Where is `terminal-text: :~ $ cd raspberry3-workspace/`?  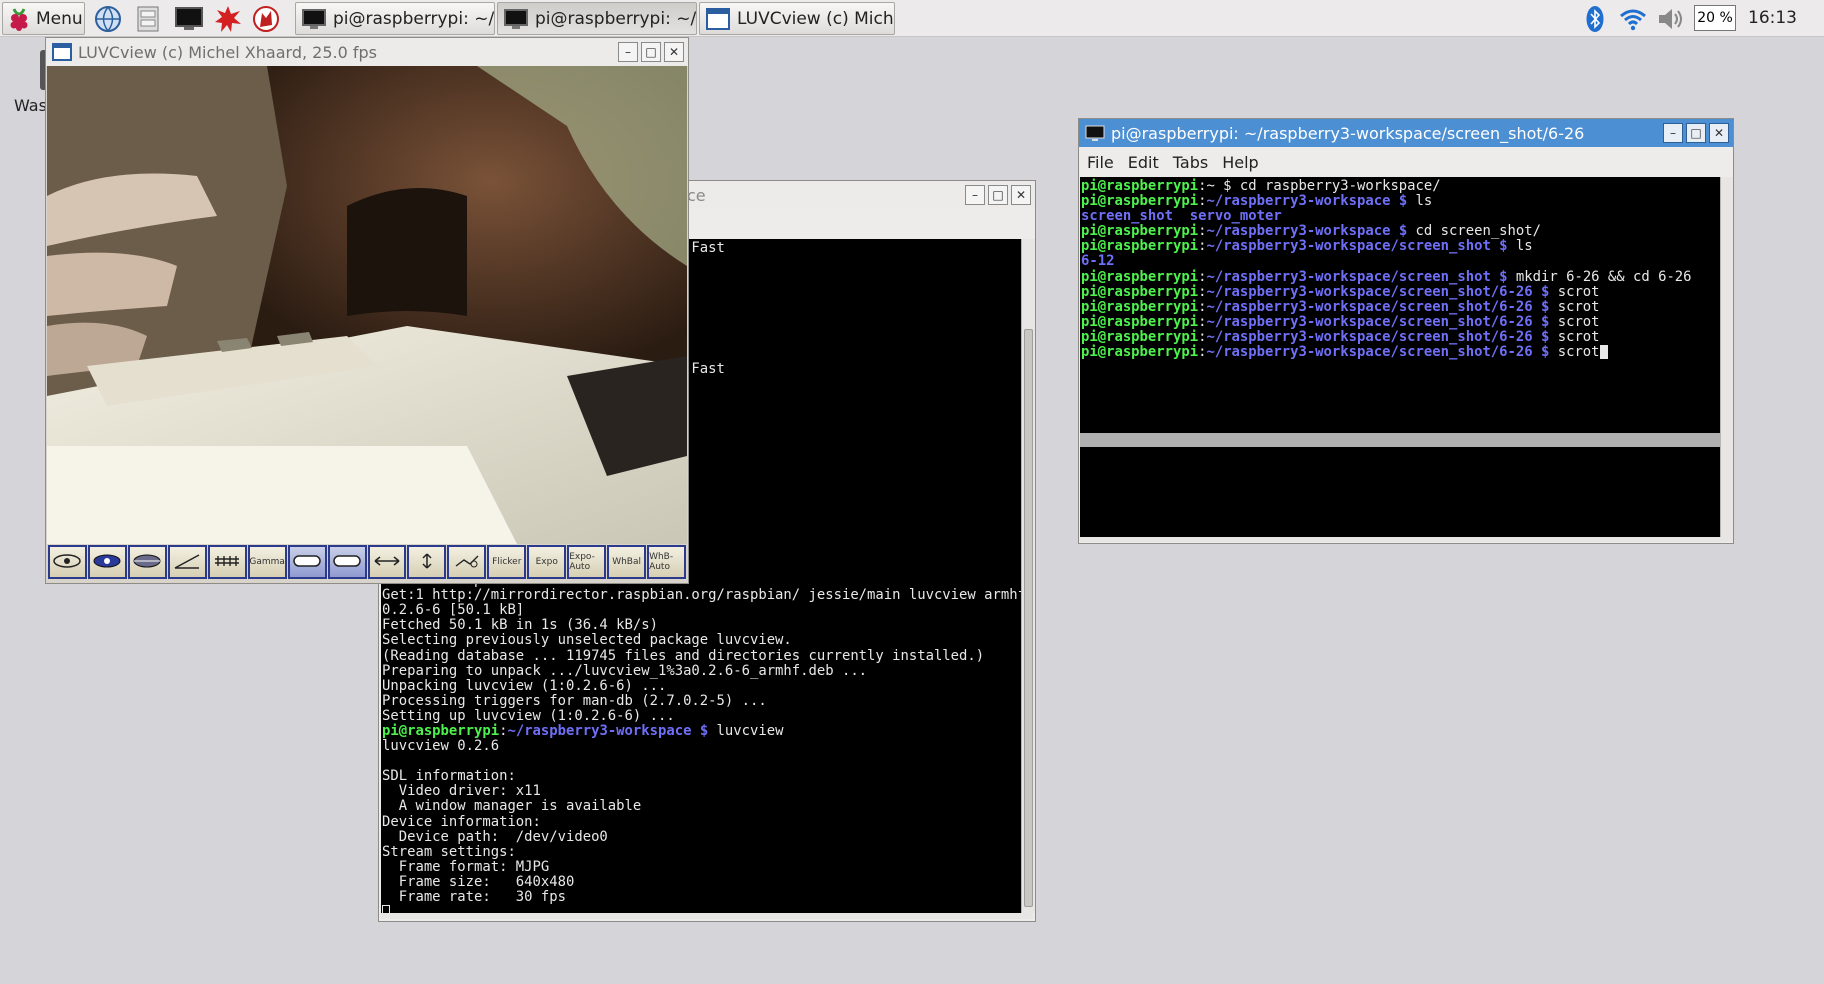 terminal-text: :~ $ cd raspberry3-workspace/ is located at coordinates (1319, 186).